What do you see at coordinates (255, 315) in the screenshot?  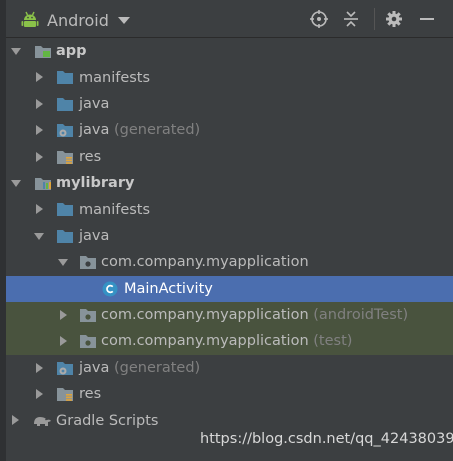 I see `tree-node-label: com.company.myapplication (androidTest)` at bounding box center [255, 315].